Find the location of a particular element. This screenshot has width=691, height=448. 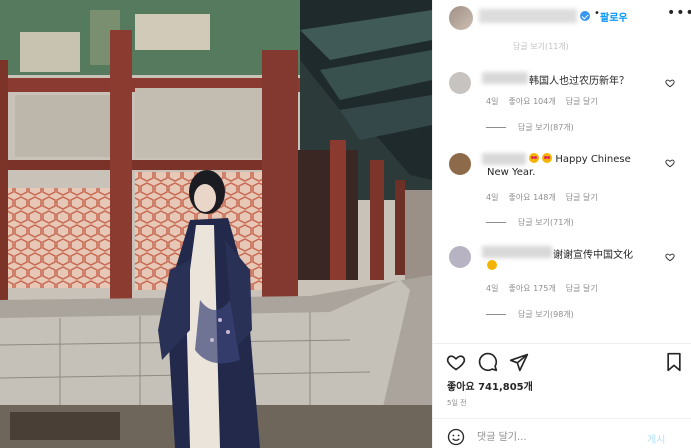

view-replies-label: 답글 보기(71개) is located at coordinates (546, 222).